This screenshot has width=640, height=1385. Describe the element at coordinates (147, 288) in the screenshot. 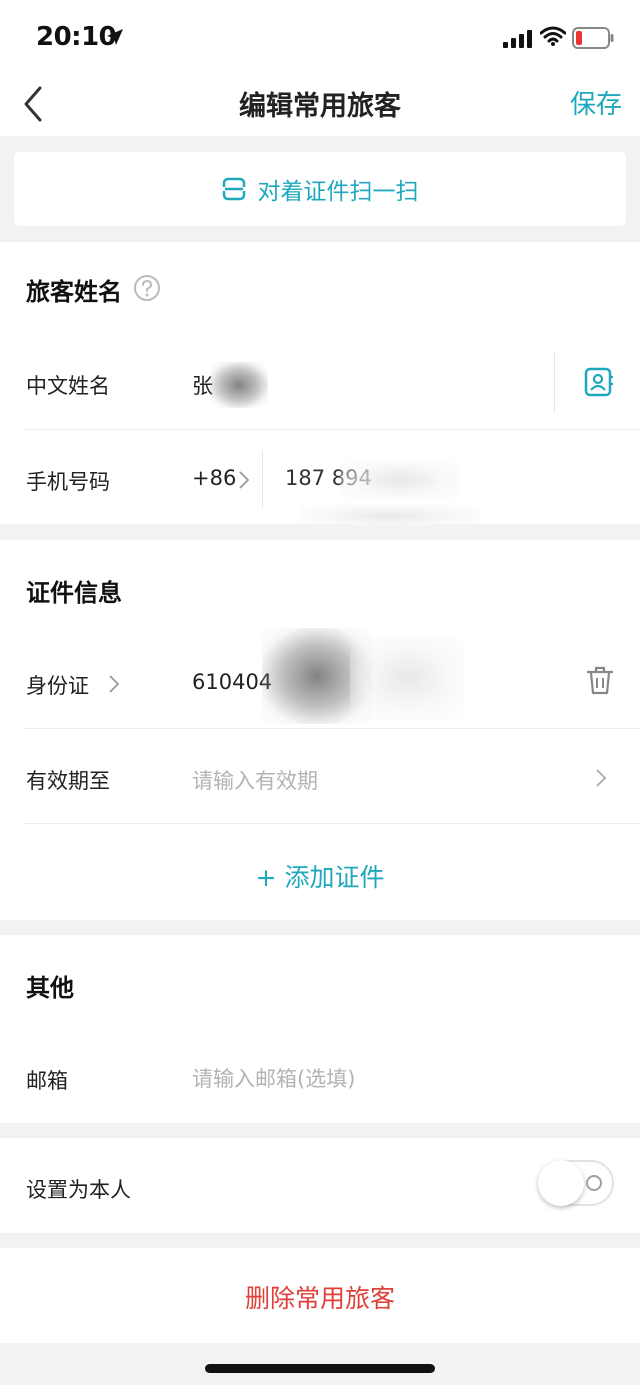

I see `help-icon` at that location.